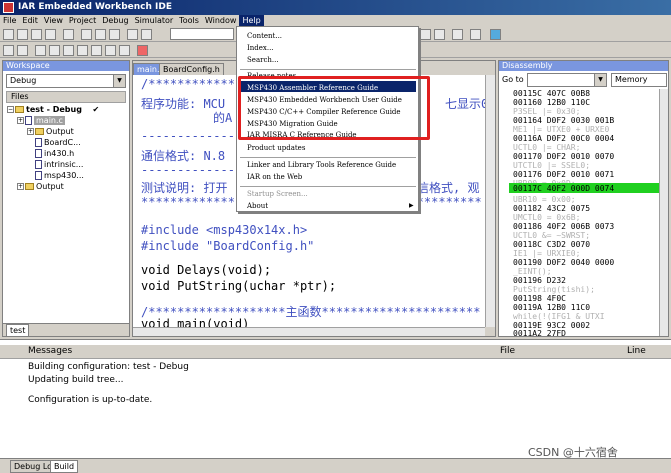 The image size is (671, 473). What do you see at coordinates (82, 50) in the screenshot?
I see `step-into-icon` at bounding box center [82, 50].